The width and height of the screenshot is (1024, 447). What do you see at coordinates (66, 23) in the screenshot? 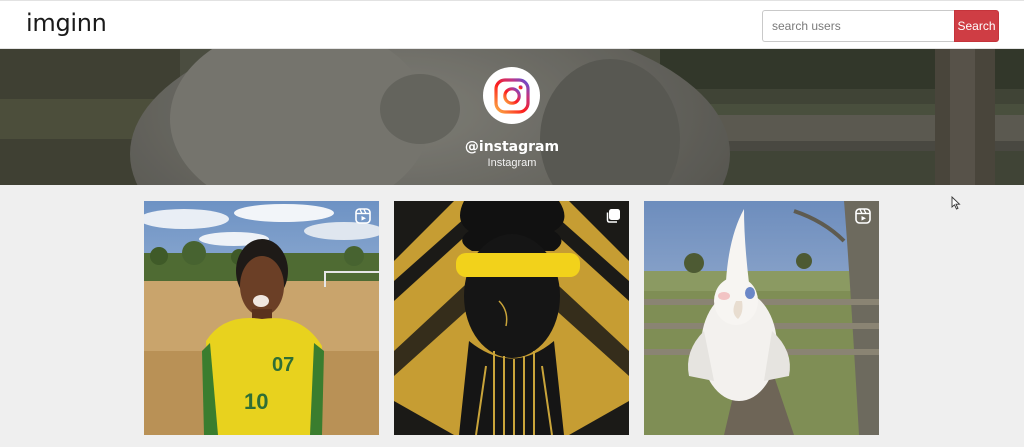
I see `brand-logo-link: imginn` at bounding box center [66, 23].